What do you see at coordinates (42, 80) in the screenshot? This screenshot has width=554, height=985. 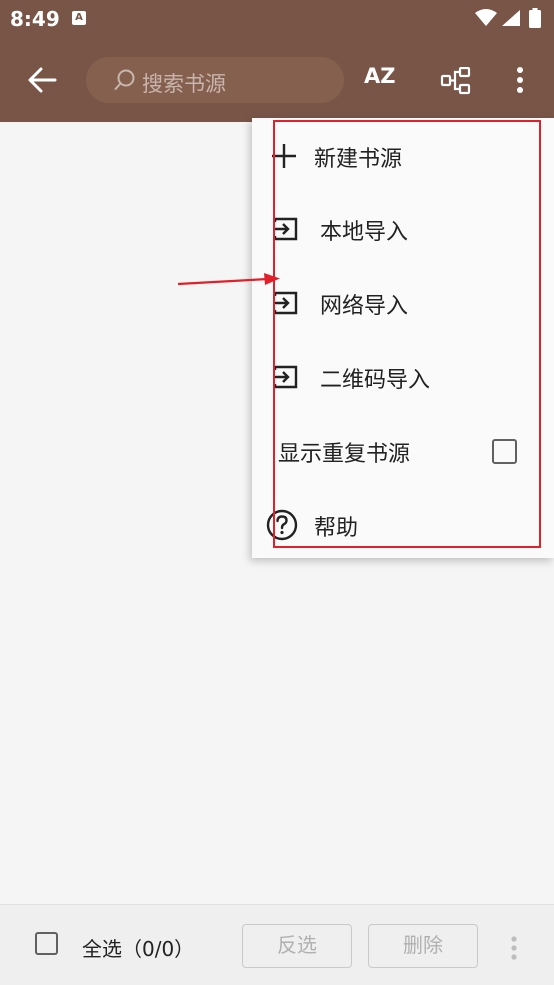 I see `back-arrow-icon` at bounding box center [42, 80].